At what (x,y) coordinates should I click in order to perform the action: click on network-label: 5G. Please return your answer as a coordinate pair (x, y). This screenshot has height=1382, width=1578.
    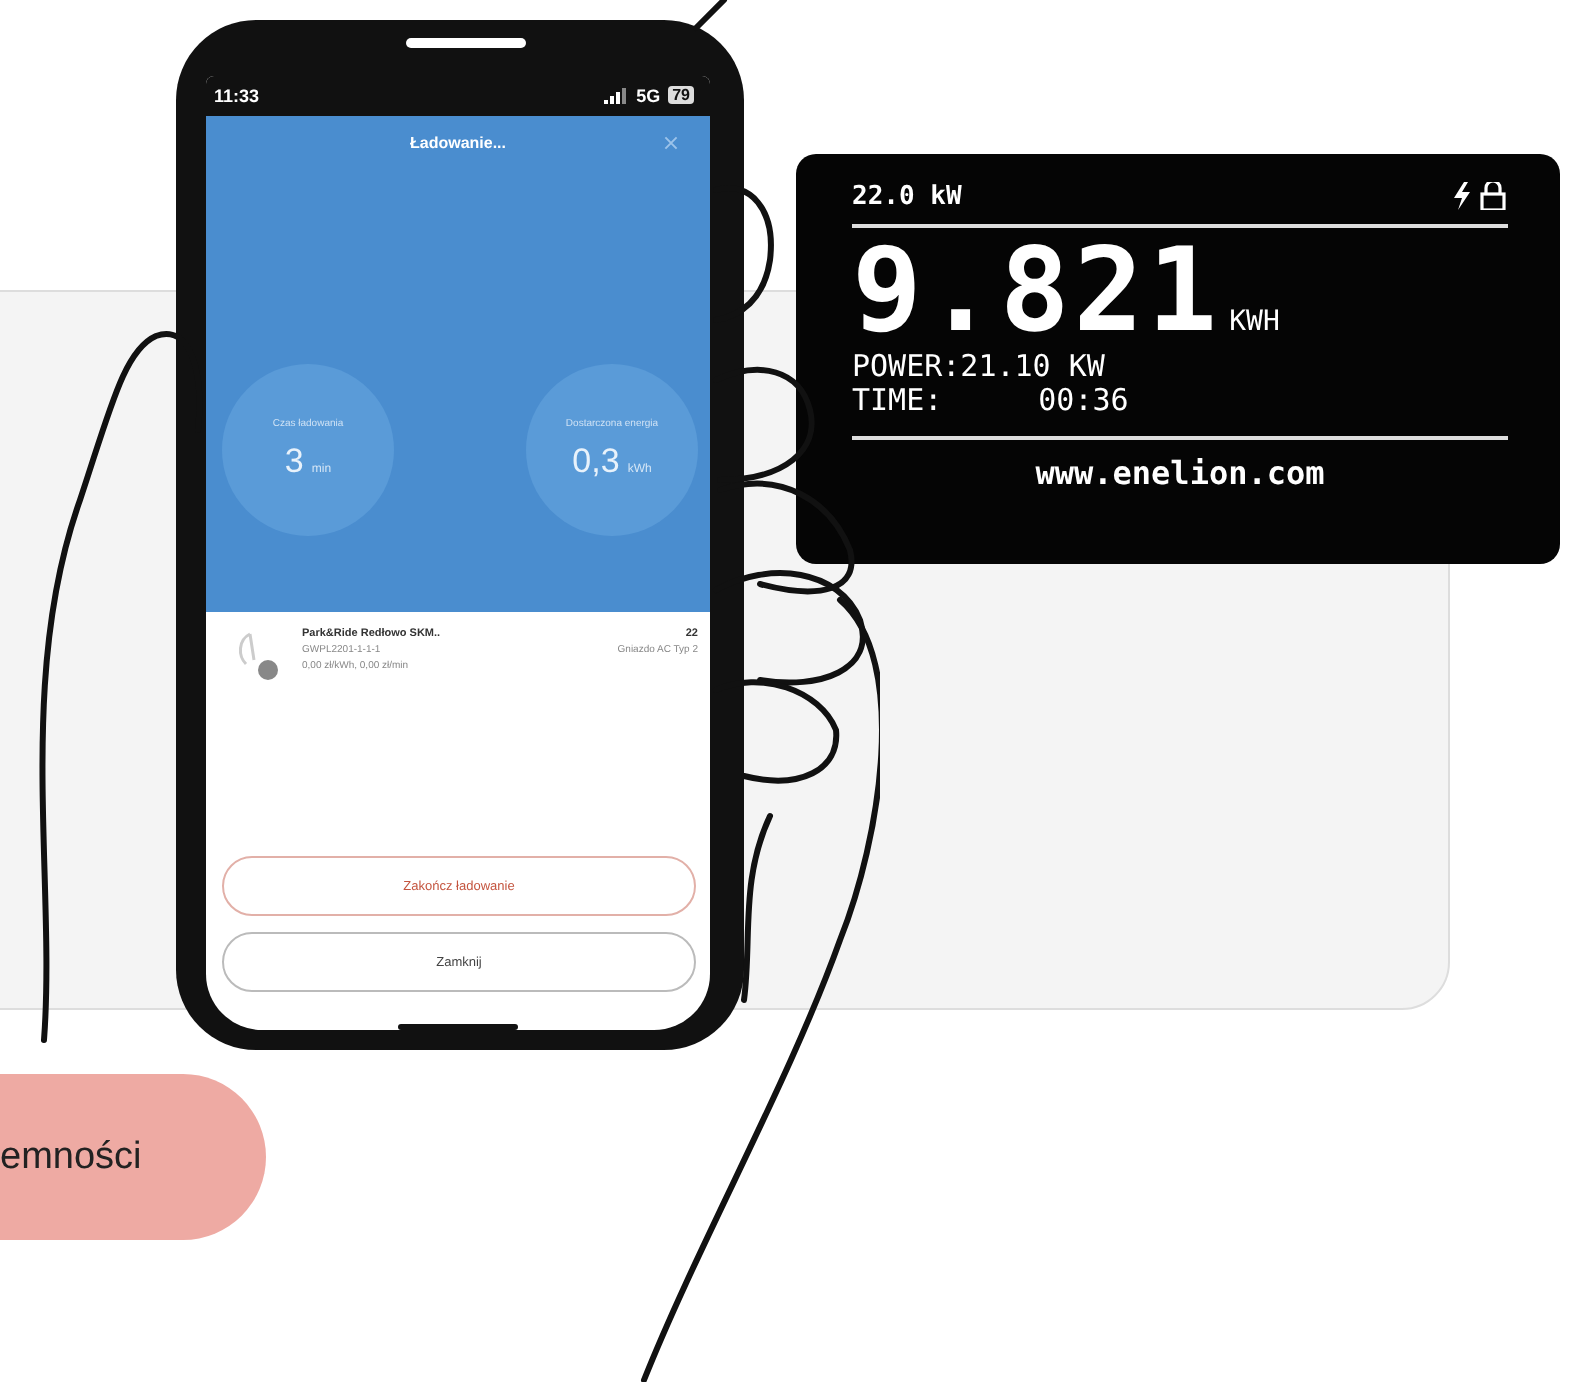
    Looking at the image, I should click on (648, 95).